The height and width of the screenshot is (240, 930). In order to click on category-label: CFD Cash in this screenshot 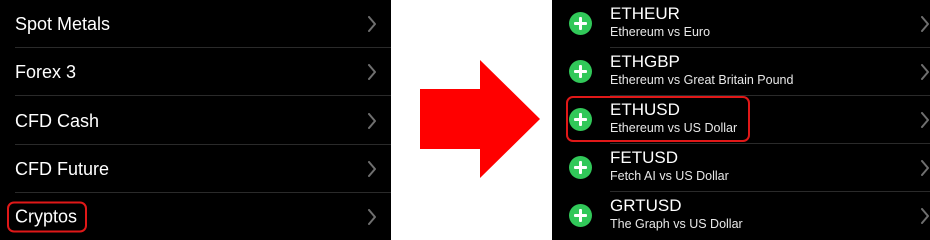, I will do `click(57, 121)`.